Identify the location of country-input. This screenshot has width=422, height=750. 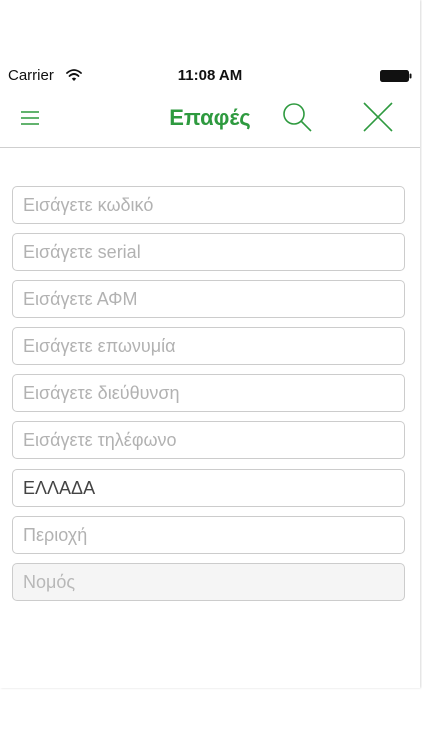
(208, 488).